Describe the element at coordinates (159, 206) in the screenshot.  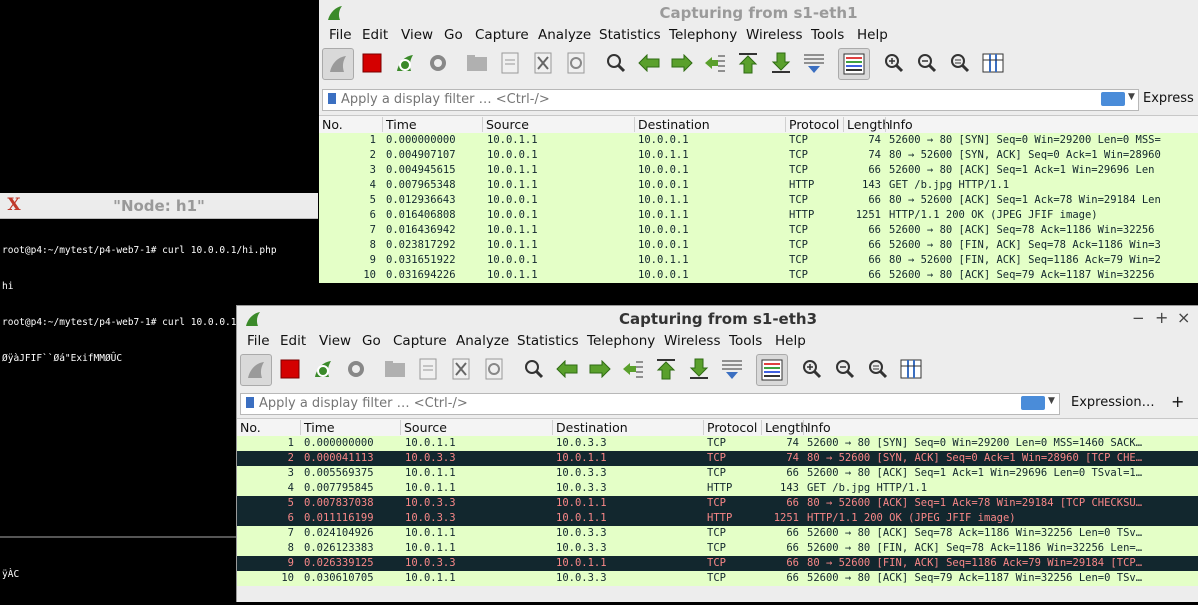
I see `xterm-titlebar: X "Node: h1"` at that location.